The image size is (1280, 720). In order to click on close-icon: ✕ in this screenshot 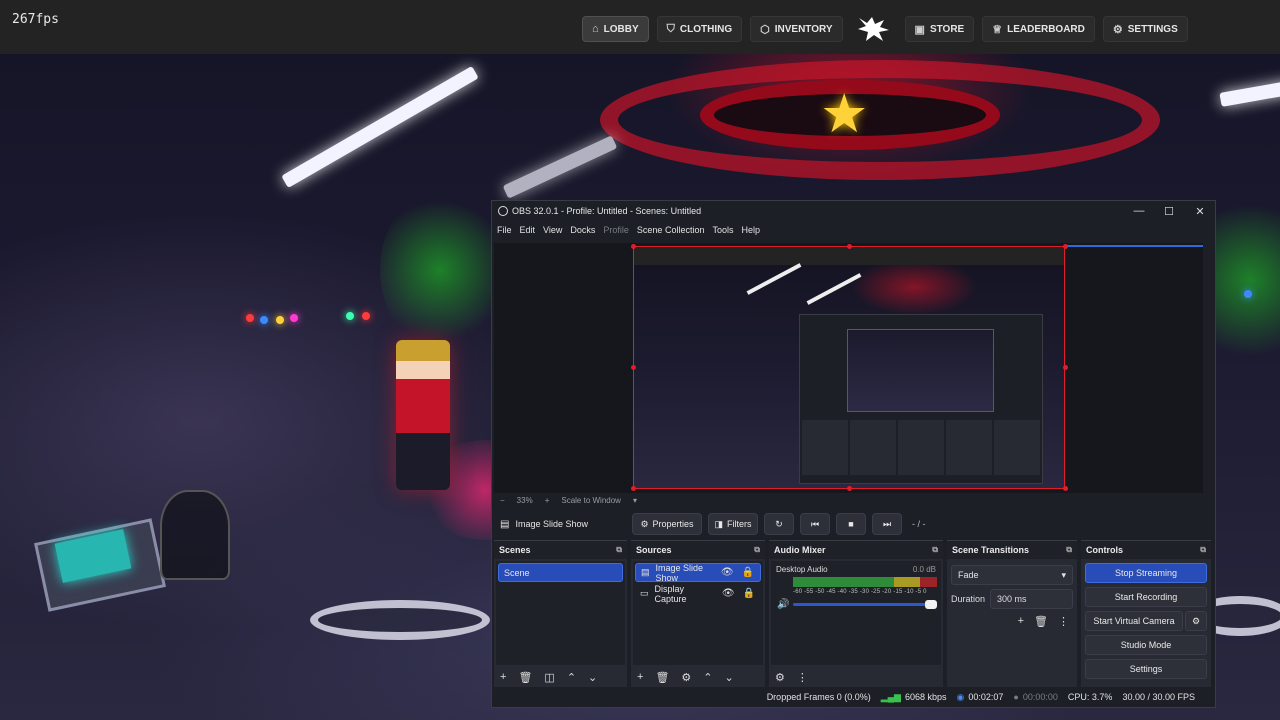, I will do `click(1200, 211)`.